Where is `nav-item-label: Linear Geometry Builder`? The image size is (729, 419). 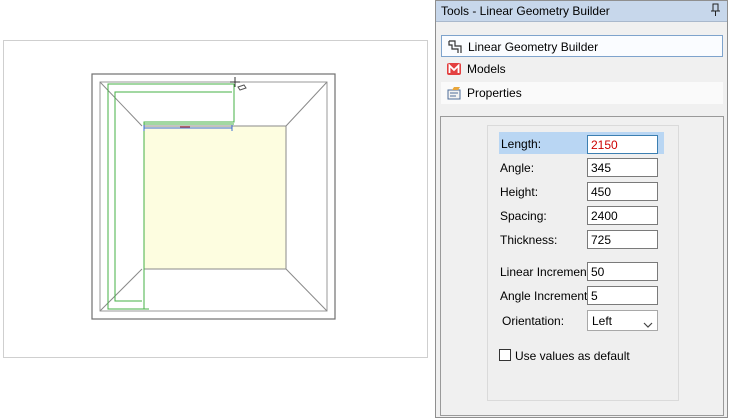 nav-item-label: Linear Geometry Builder is located at coordinates (533, 47).